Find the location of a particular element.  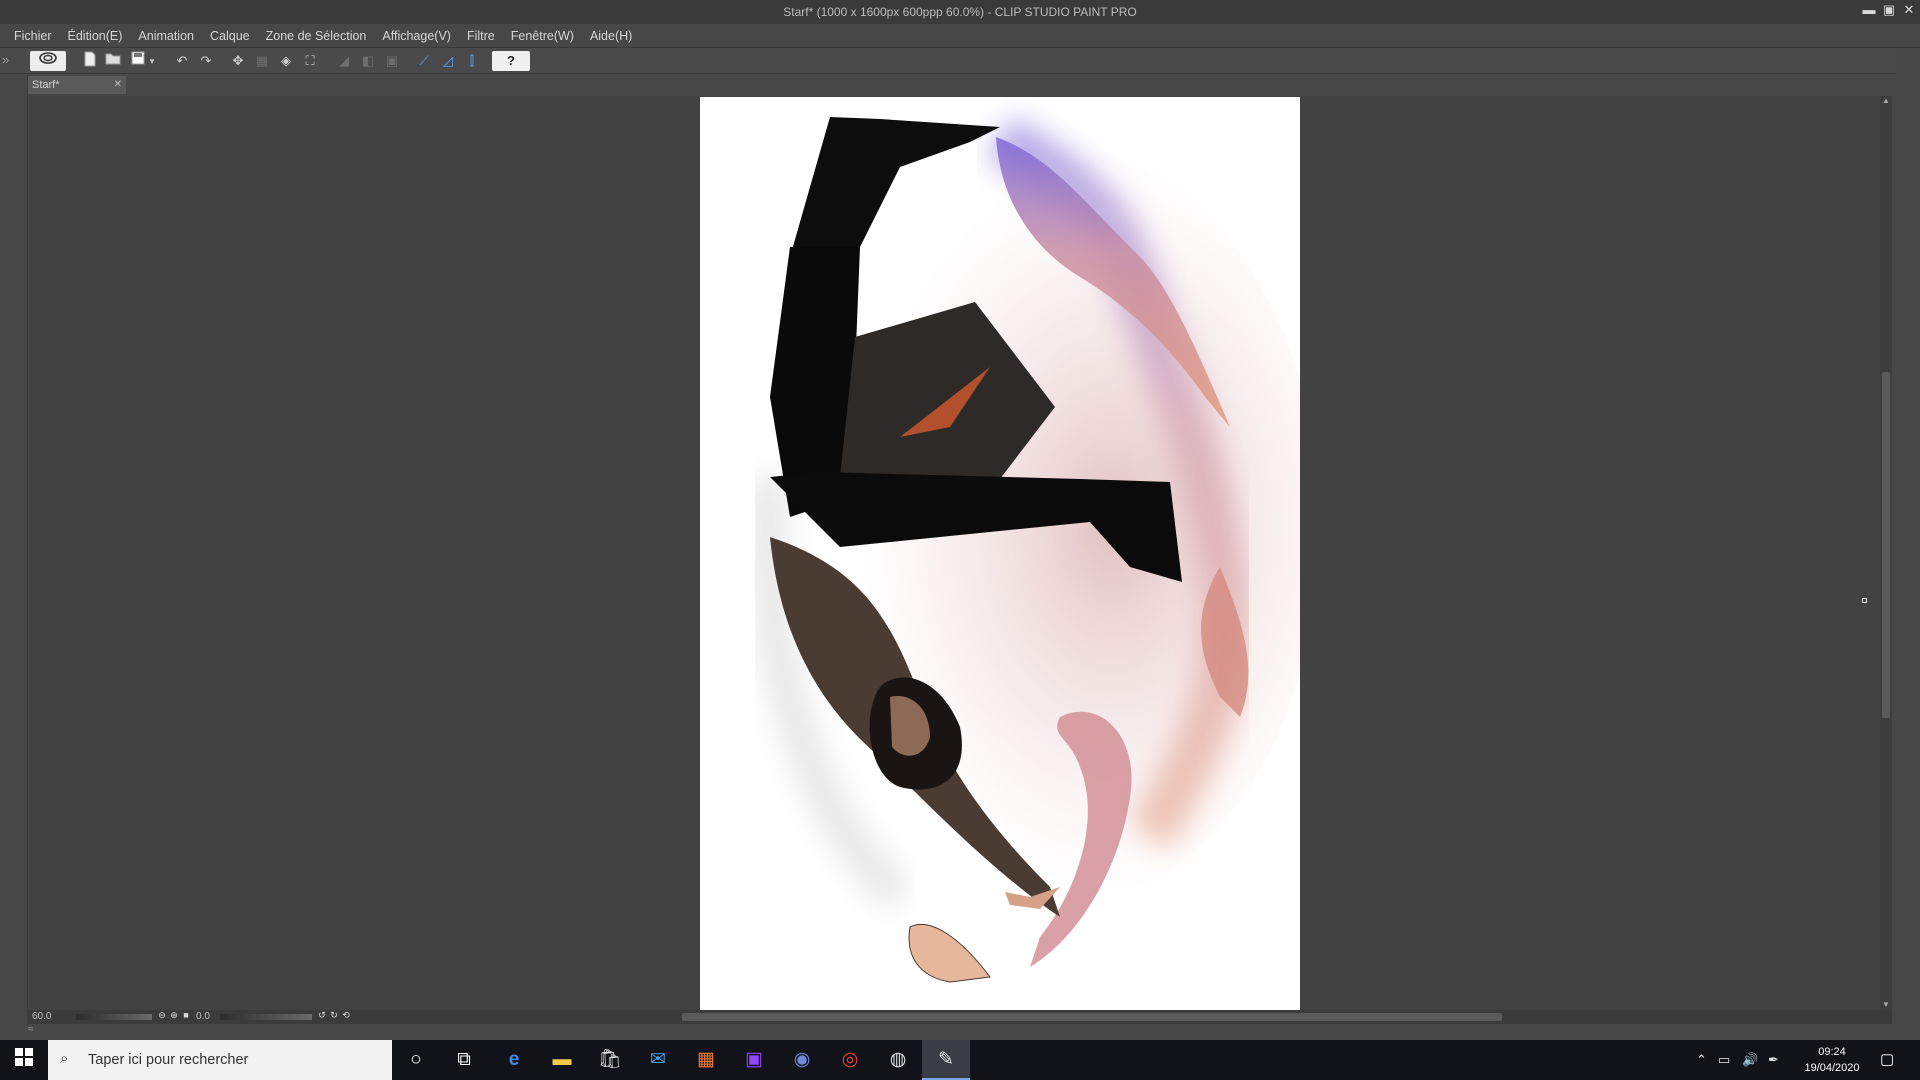

close-button: ✕ is located at coordinates (1909, 10).